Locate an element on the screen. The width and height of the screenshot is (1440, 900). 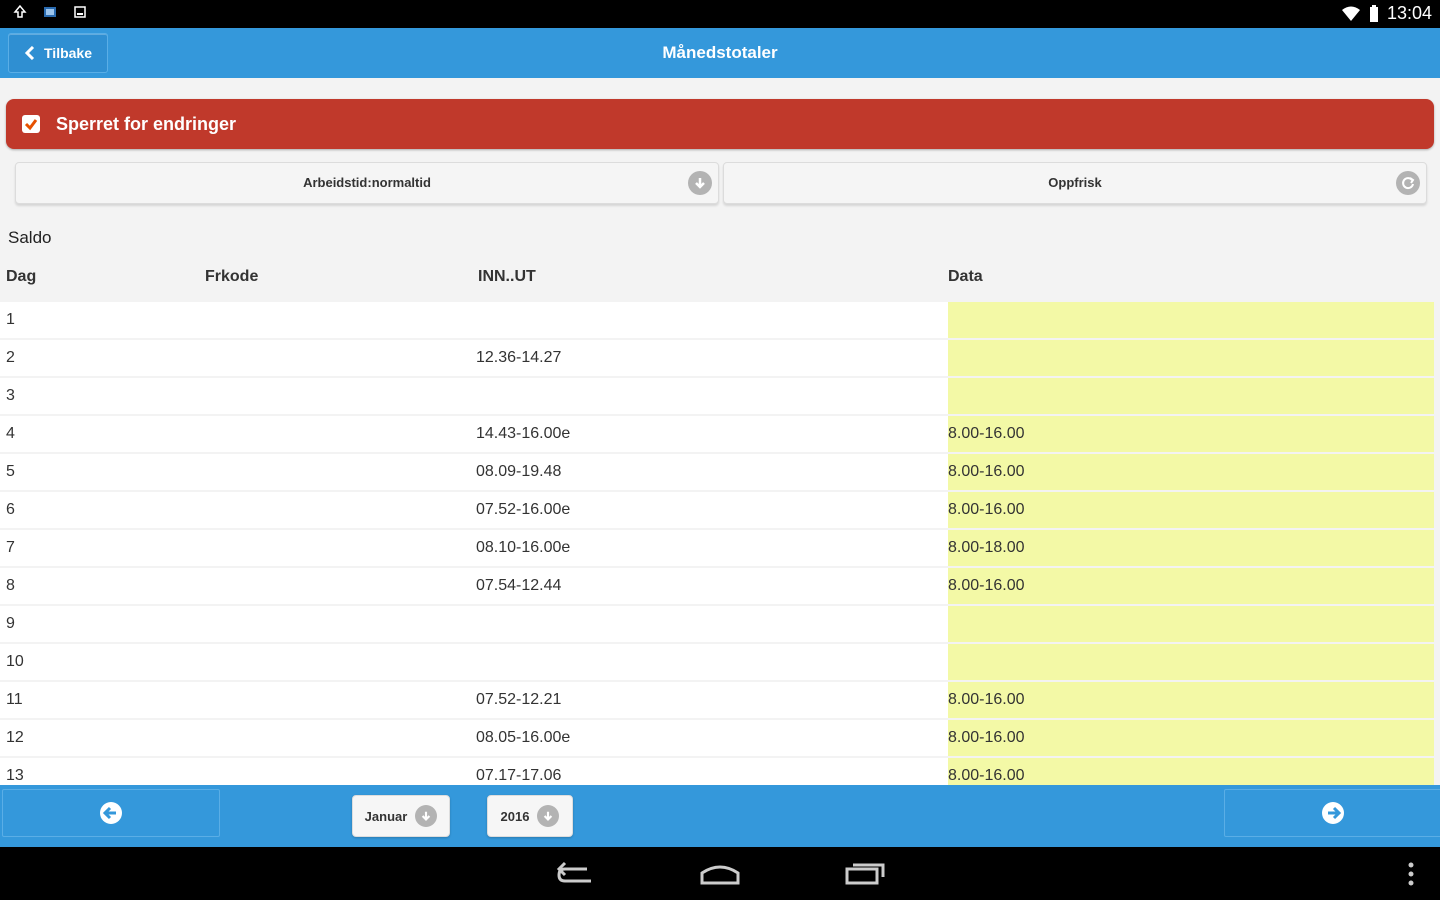
table-row: 13 07.17-17.06 8.00-16.00 is located at coordinates (720, 771).